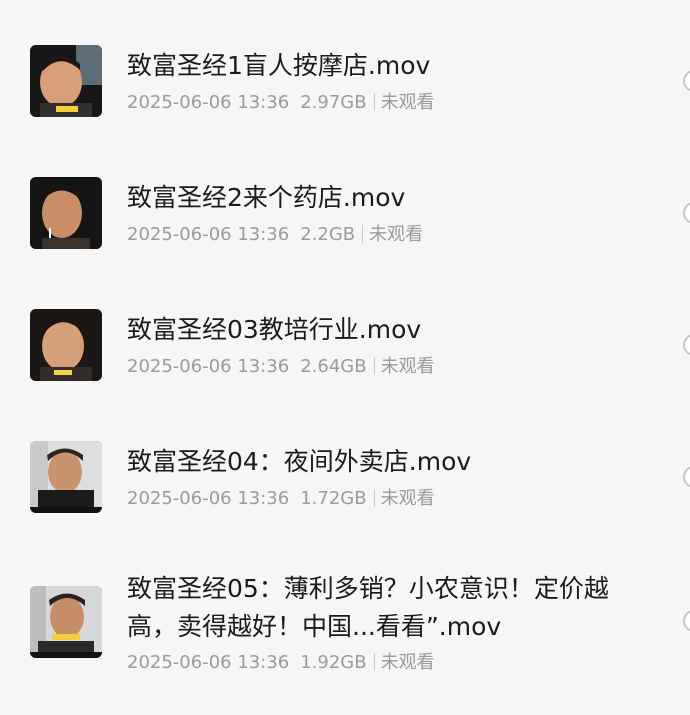 This screenshot has width=690, height=715. What do you see at coordinates (377, 329) in the screenshot?
I see `file-name: 致富圣经03教培行业.mov` at bounding box center [377, 329].